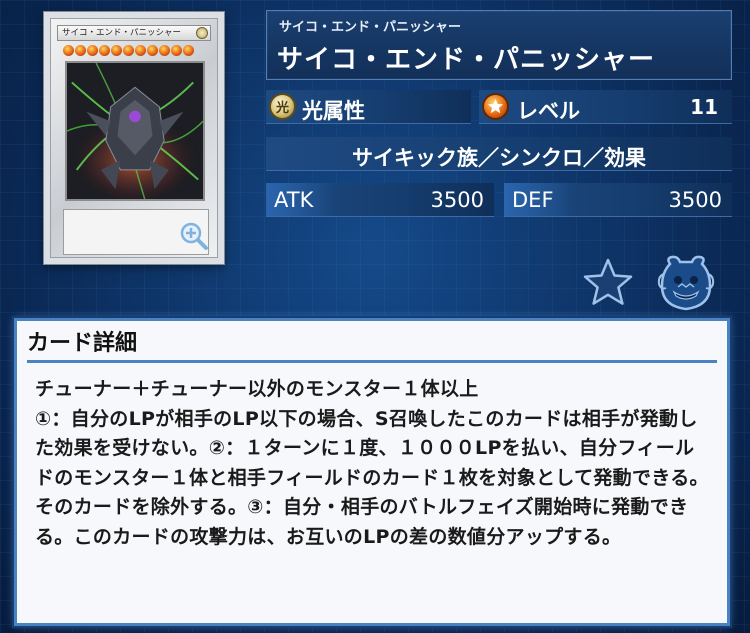 The image size is (750, 633). I want to click on artwork-illustration, so click(135, 131).